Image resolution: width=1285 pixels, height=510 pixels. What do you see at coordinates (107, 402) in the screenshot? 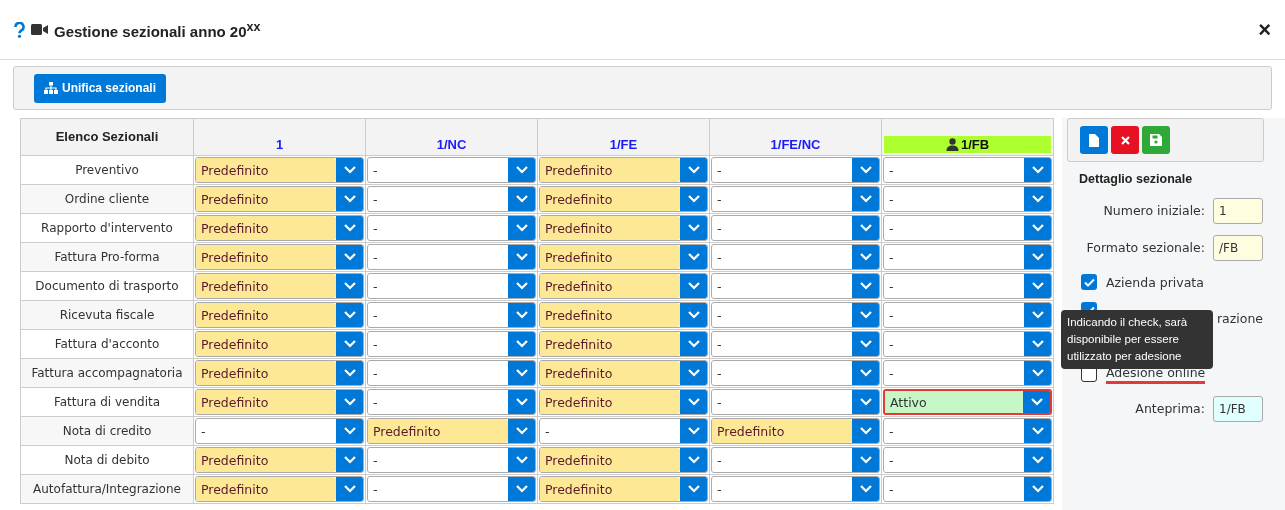
I see `row-label: Fattura di vendita` at bounding box center [107, 402].